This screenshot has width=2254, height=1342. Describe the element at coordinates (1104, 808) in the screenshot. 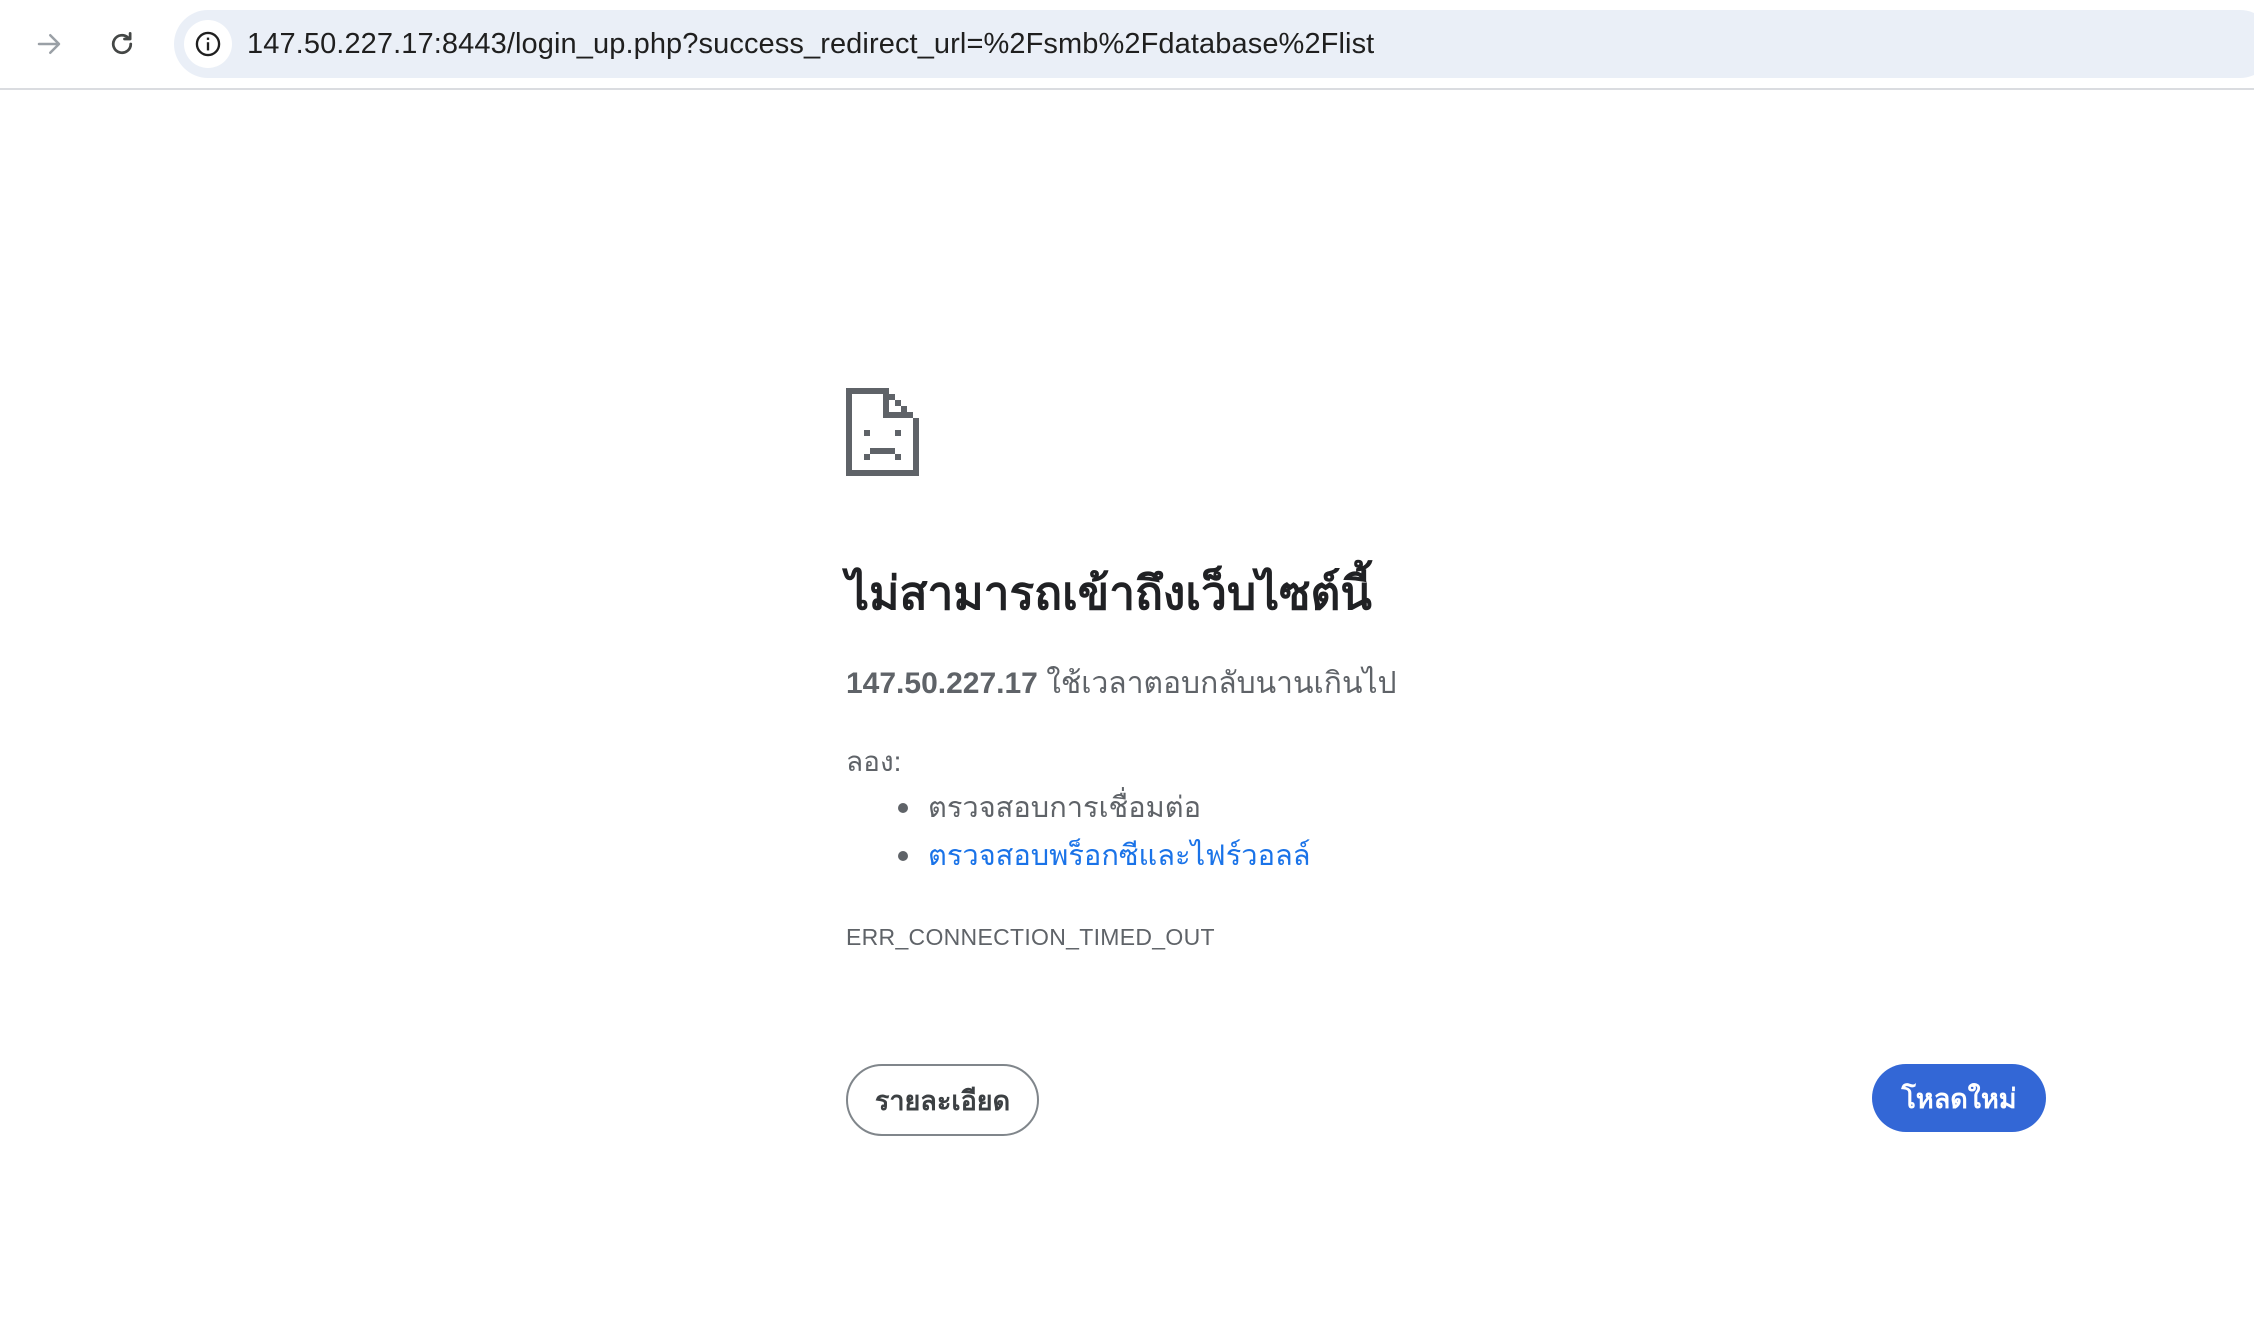

I see `suggestion-check-connection: ตรวจสอบการเชื่อมต่อ` at that location.